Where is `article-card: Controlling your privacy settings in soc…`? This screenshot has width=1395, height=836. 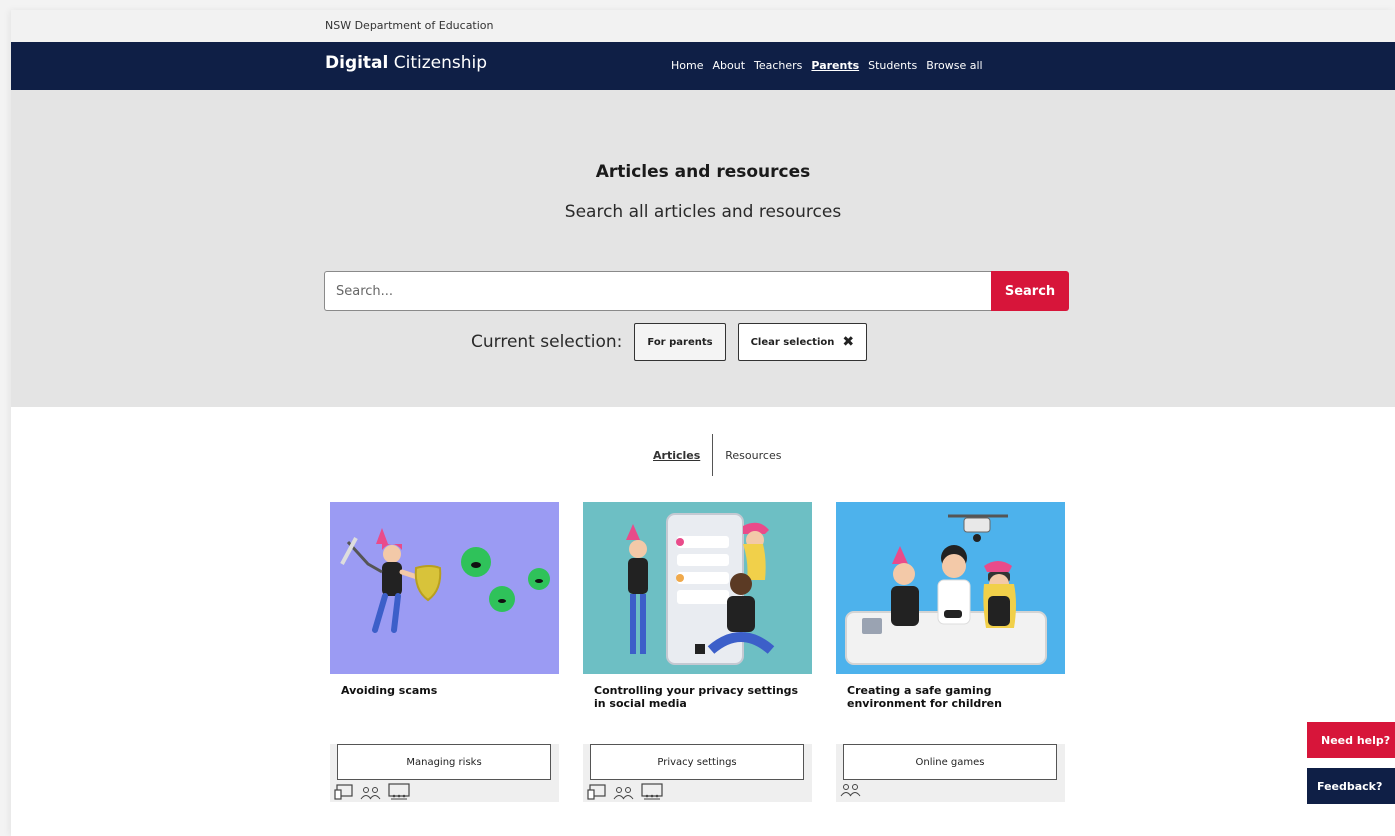
article-card: Controlling your privacy settings in soc… is located at coordinates (697, 652).